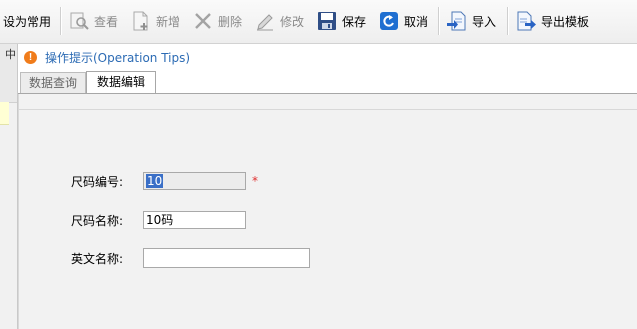 Image resolution: width=637 pixels, height=329 pixels. Describe the element at coordinates (118, 57) in the screenshot. I see `operation-tips-text: 操作提示(Operation Tips)` at that location.